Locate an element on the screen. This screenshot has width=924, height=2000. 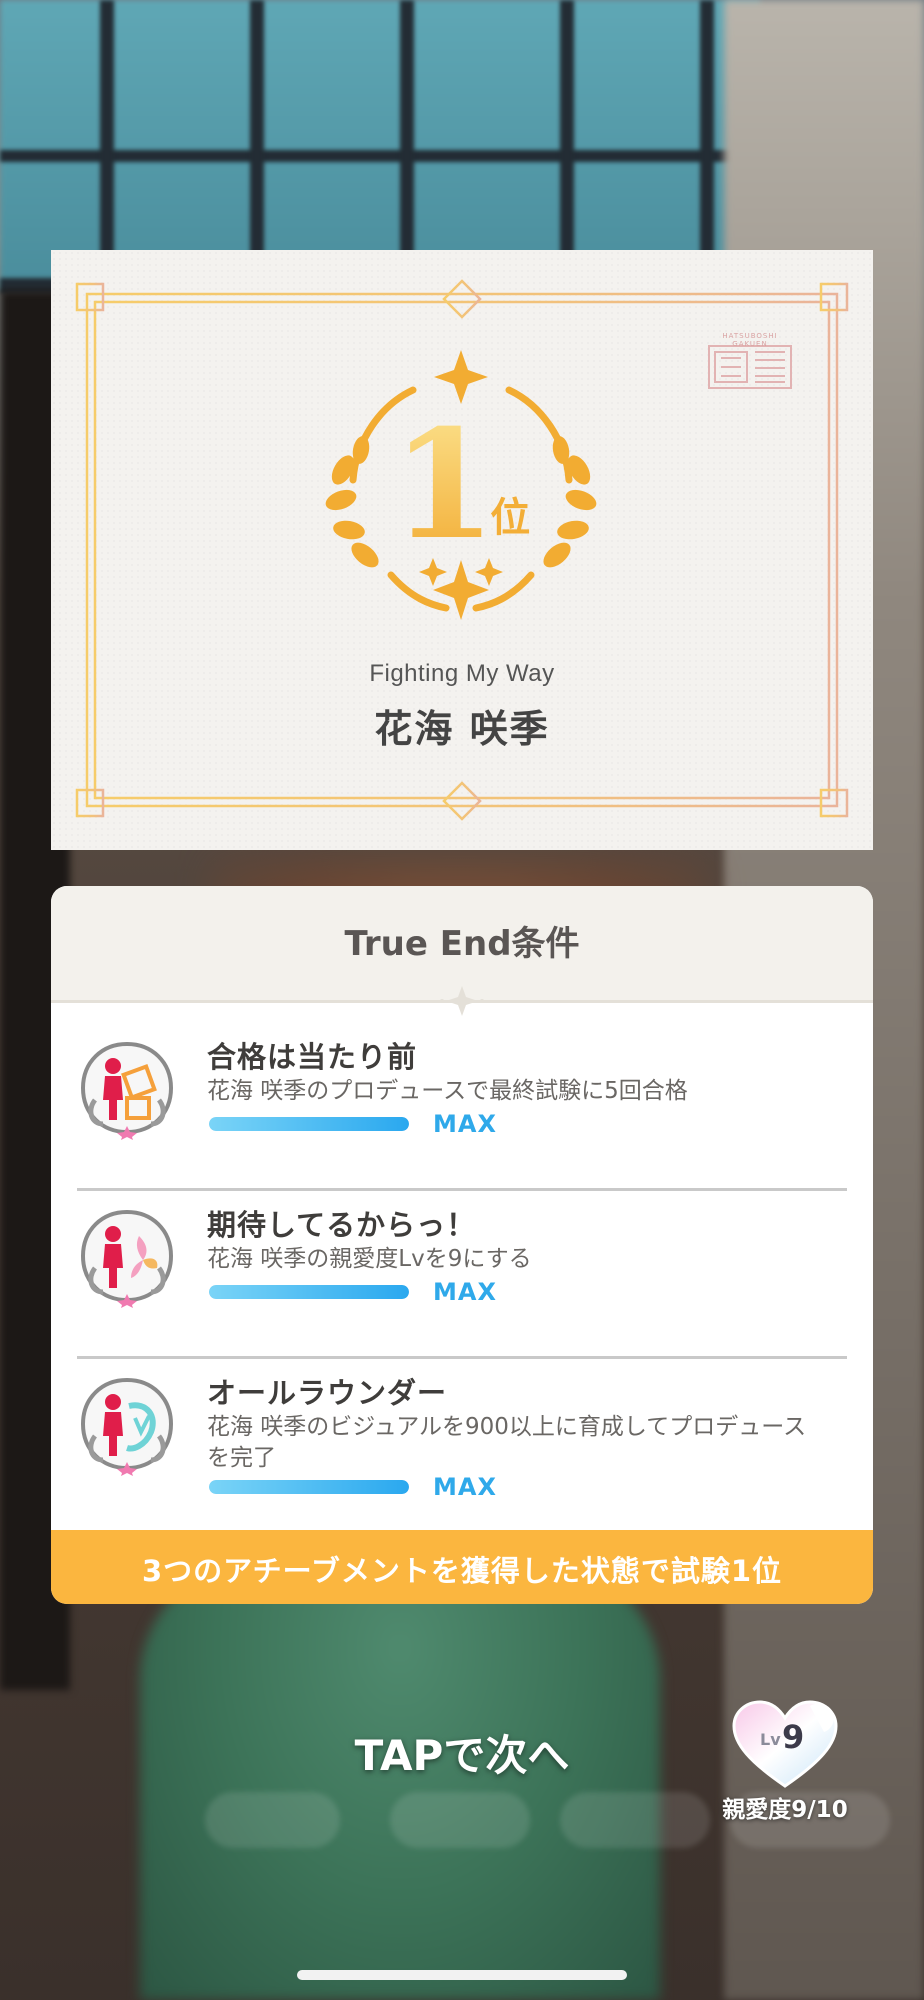
conditions-header: True End条件 is located at coordinates (462, 951).